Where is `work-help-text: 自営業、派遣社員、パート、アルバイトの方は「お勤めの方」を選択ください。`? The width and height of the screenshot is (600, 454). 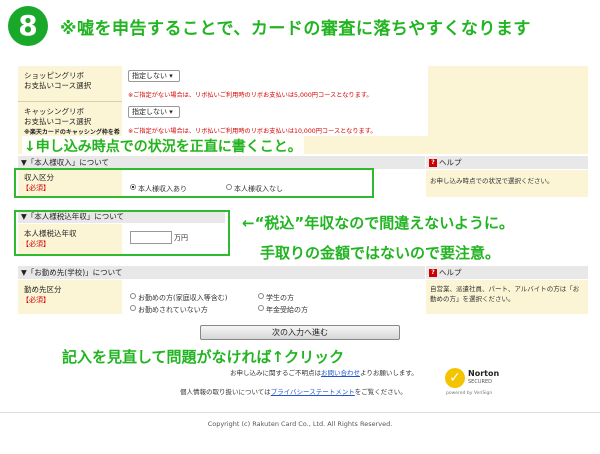 work-help-text: 自営業、派遣社員、パート、アルバイトの方は「お勤めの方」を選択ください。 is located at coordinates (505, 294).